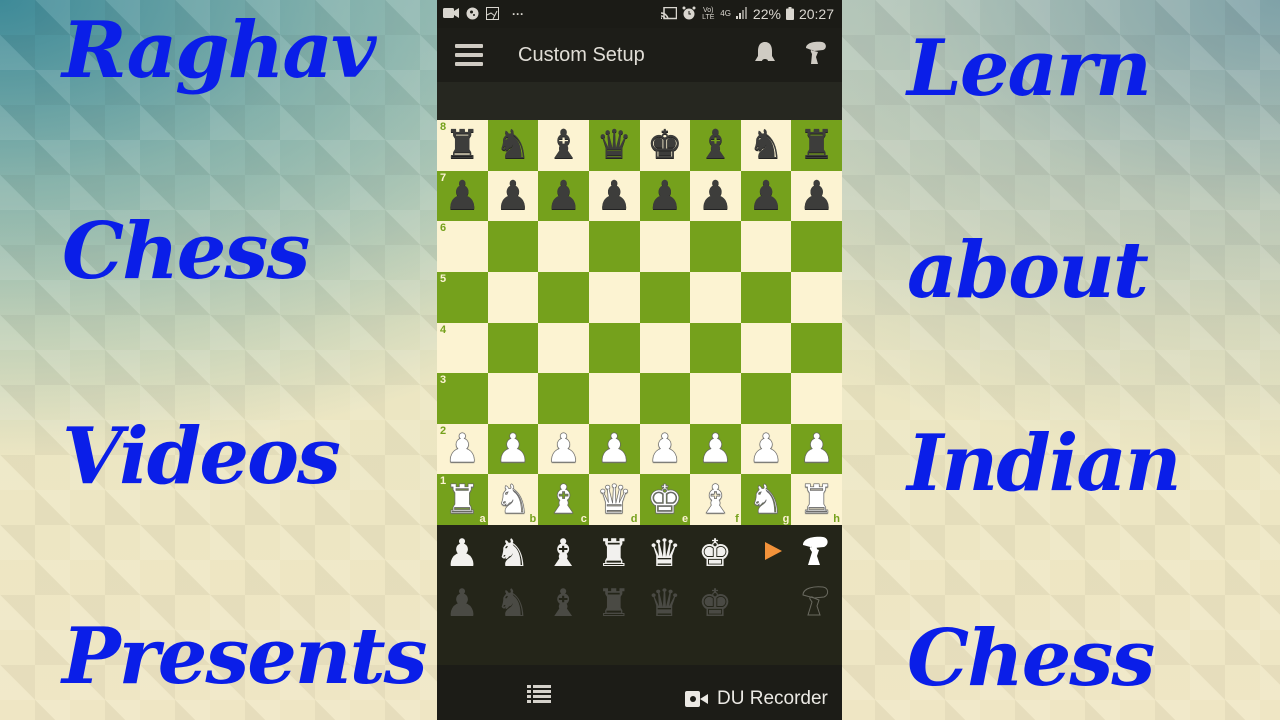 The image size is (1280, 720). What do you see at coordinates (614, 398) in the screenshot?
I see `square-d3` at bounding box center [614, 398].